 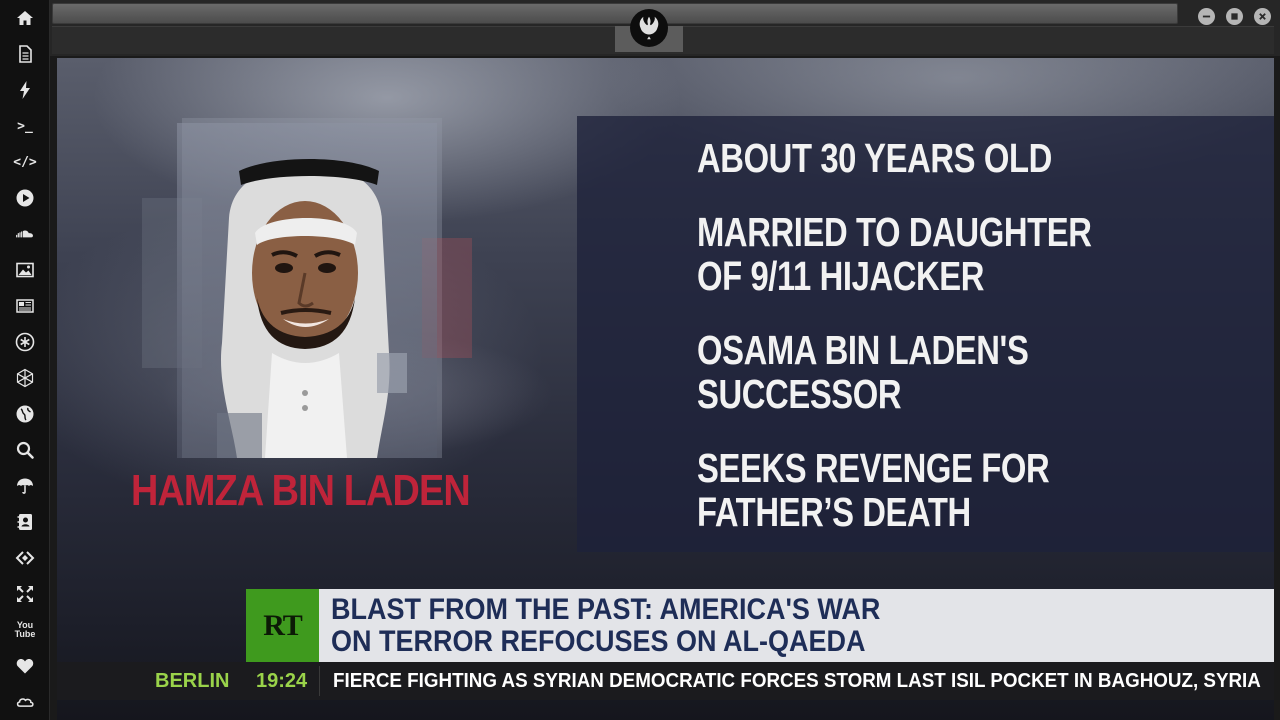 I want to click on youtube-icon: You Tube, so click(x=25, y=629).